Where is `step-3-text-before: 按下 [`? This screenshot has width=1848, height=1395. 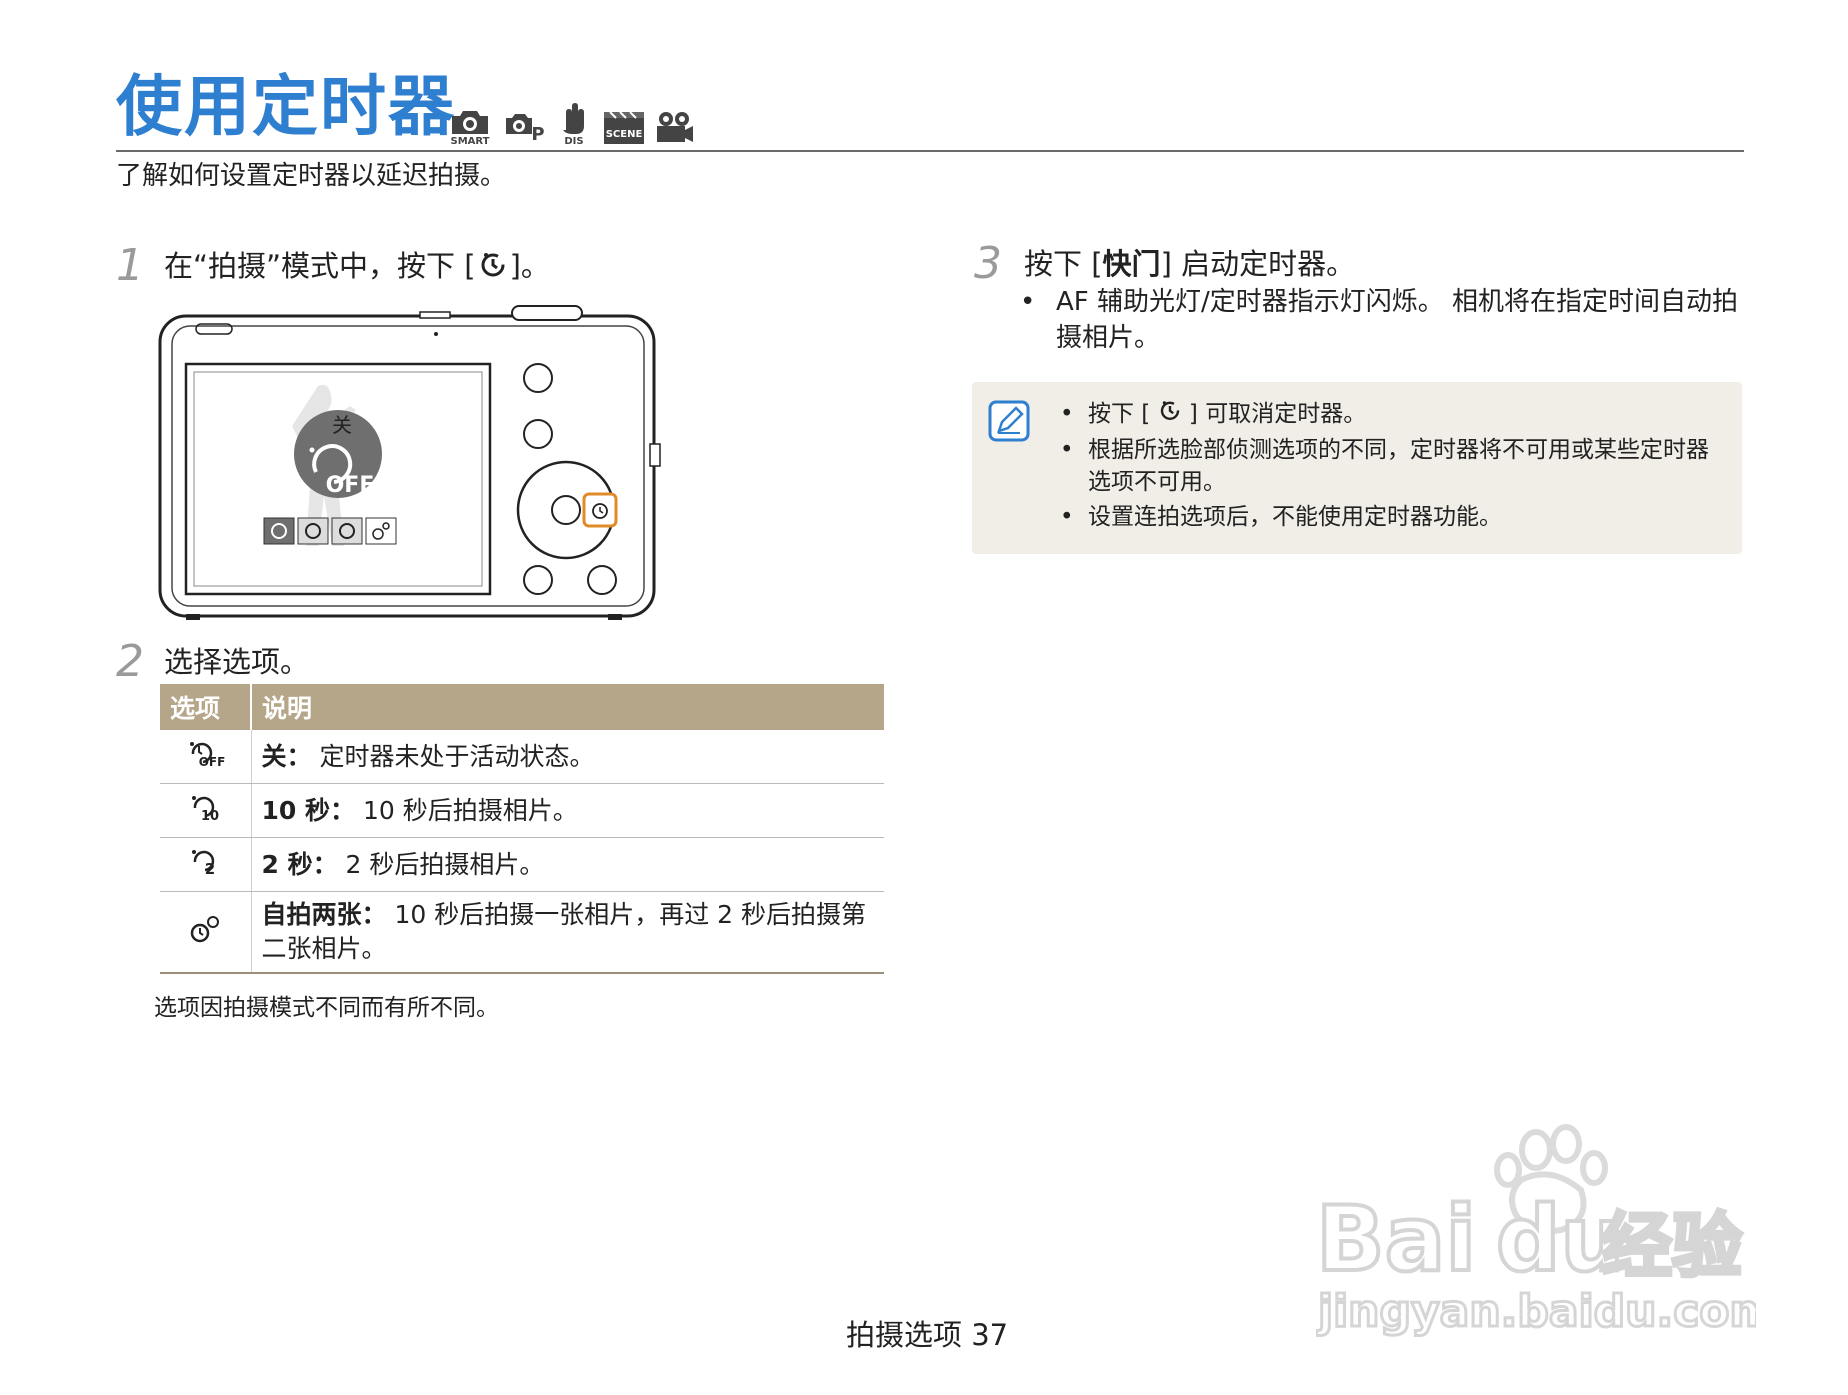
step-3-text-before: 按下 [ is located at coordinates (1063, 263).